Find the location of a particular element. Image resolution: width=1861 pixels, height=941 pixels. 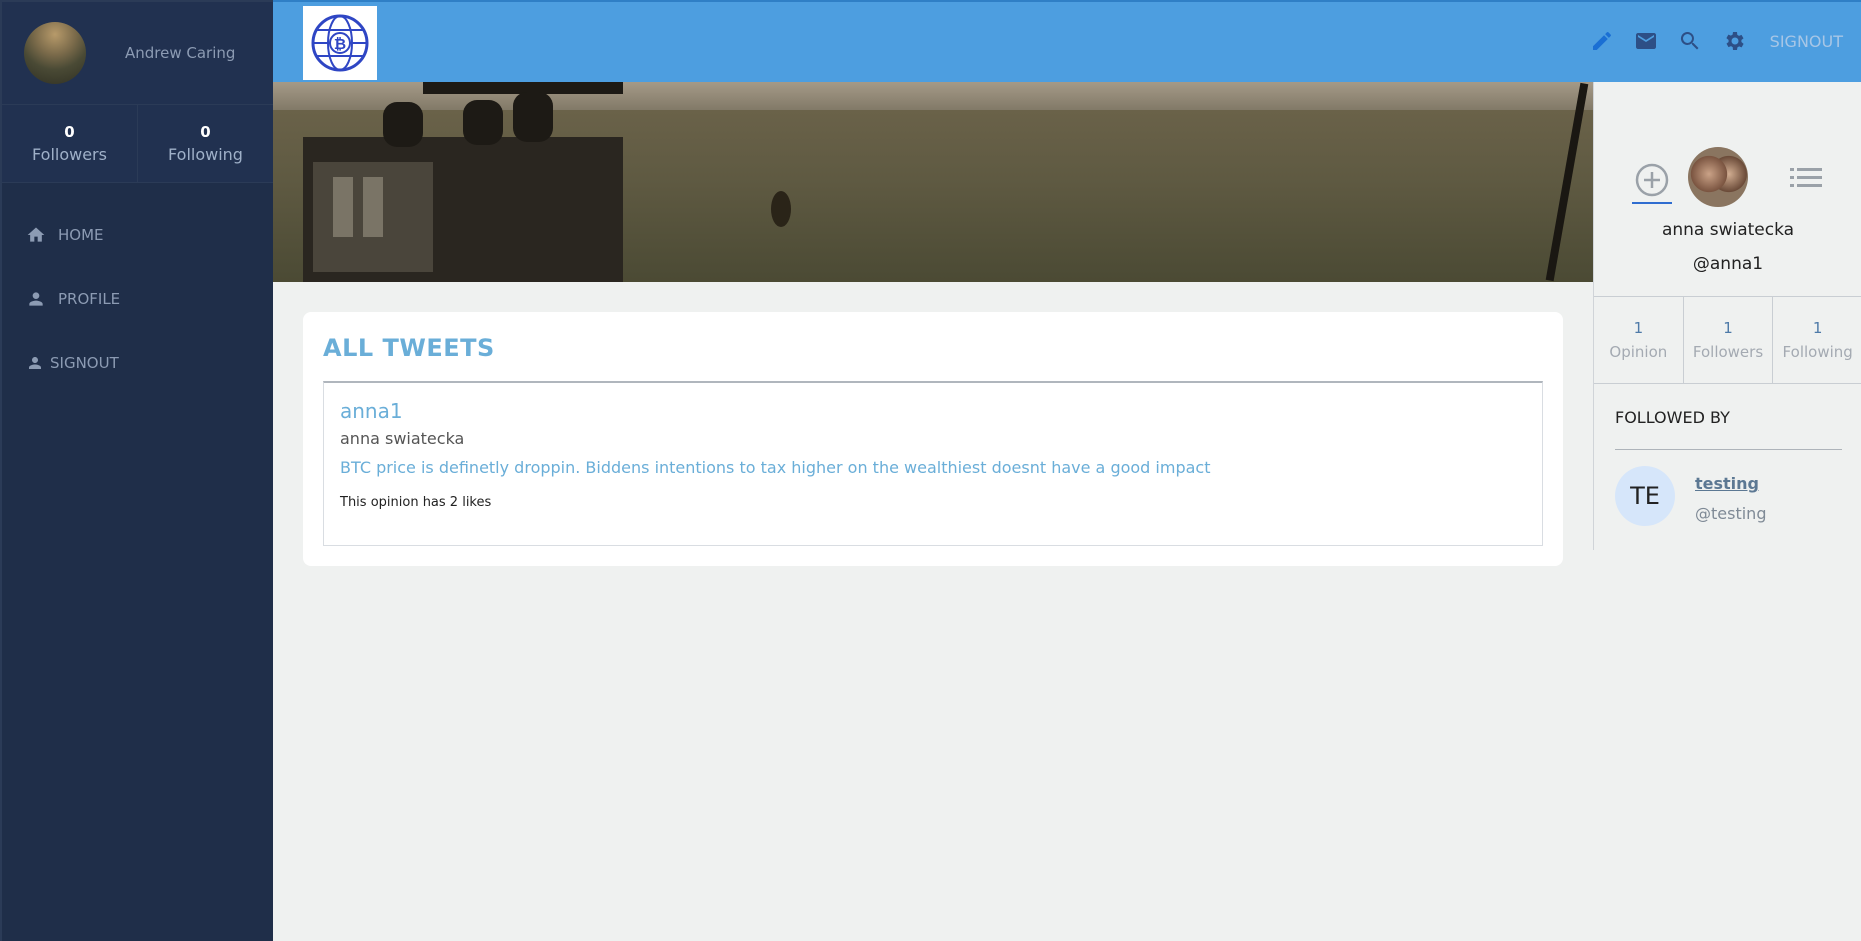

sidebar-item-label: PROFILE is located at coordinates (89, 299).